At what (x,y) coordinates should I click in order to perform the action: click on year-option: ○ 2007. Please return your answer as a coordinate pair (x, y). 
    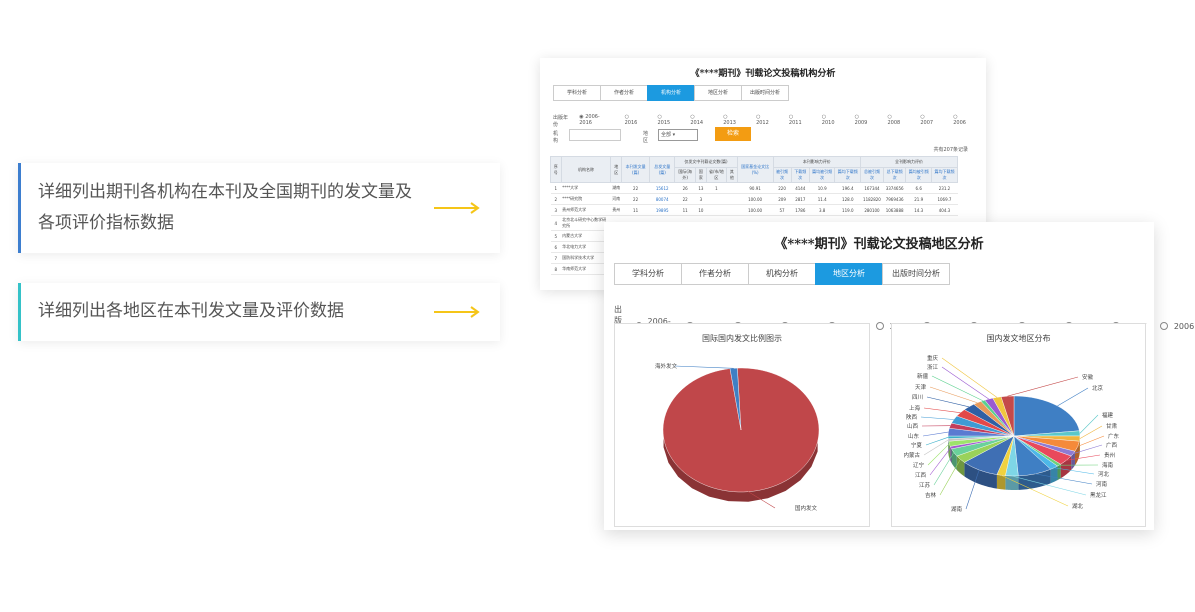
    Looking at the image, I should click on (932, 121).